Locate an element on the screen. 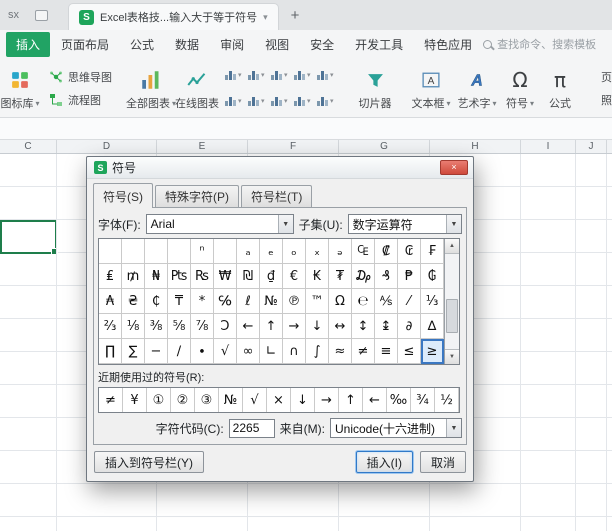  symbol-cell: ⅔ is located at coordinates (110, 326).